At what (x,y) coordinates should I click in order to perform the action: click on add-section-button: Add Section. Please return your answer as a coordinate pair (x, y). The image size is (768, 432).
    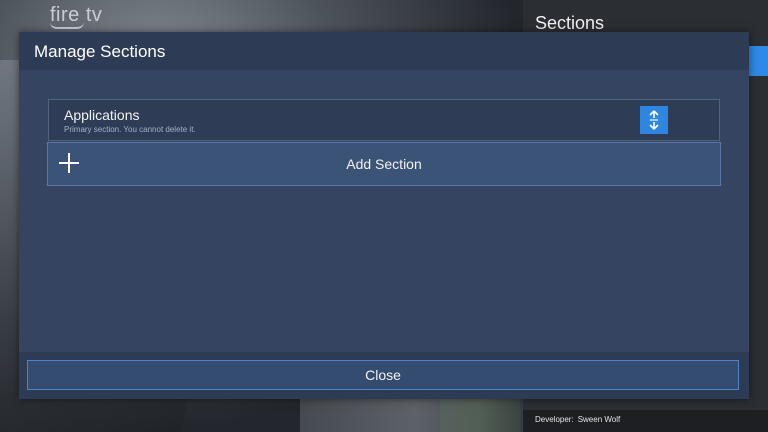
    Looking at the image, I should click on (384, 164).